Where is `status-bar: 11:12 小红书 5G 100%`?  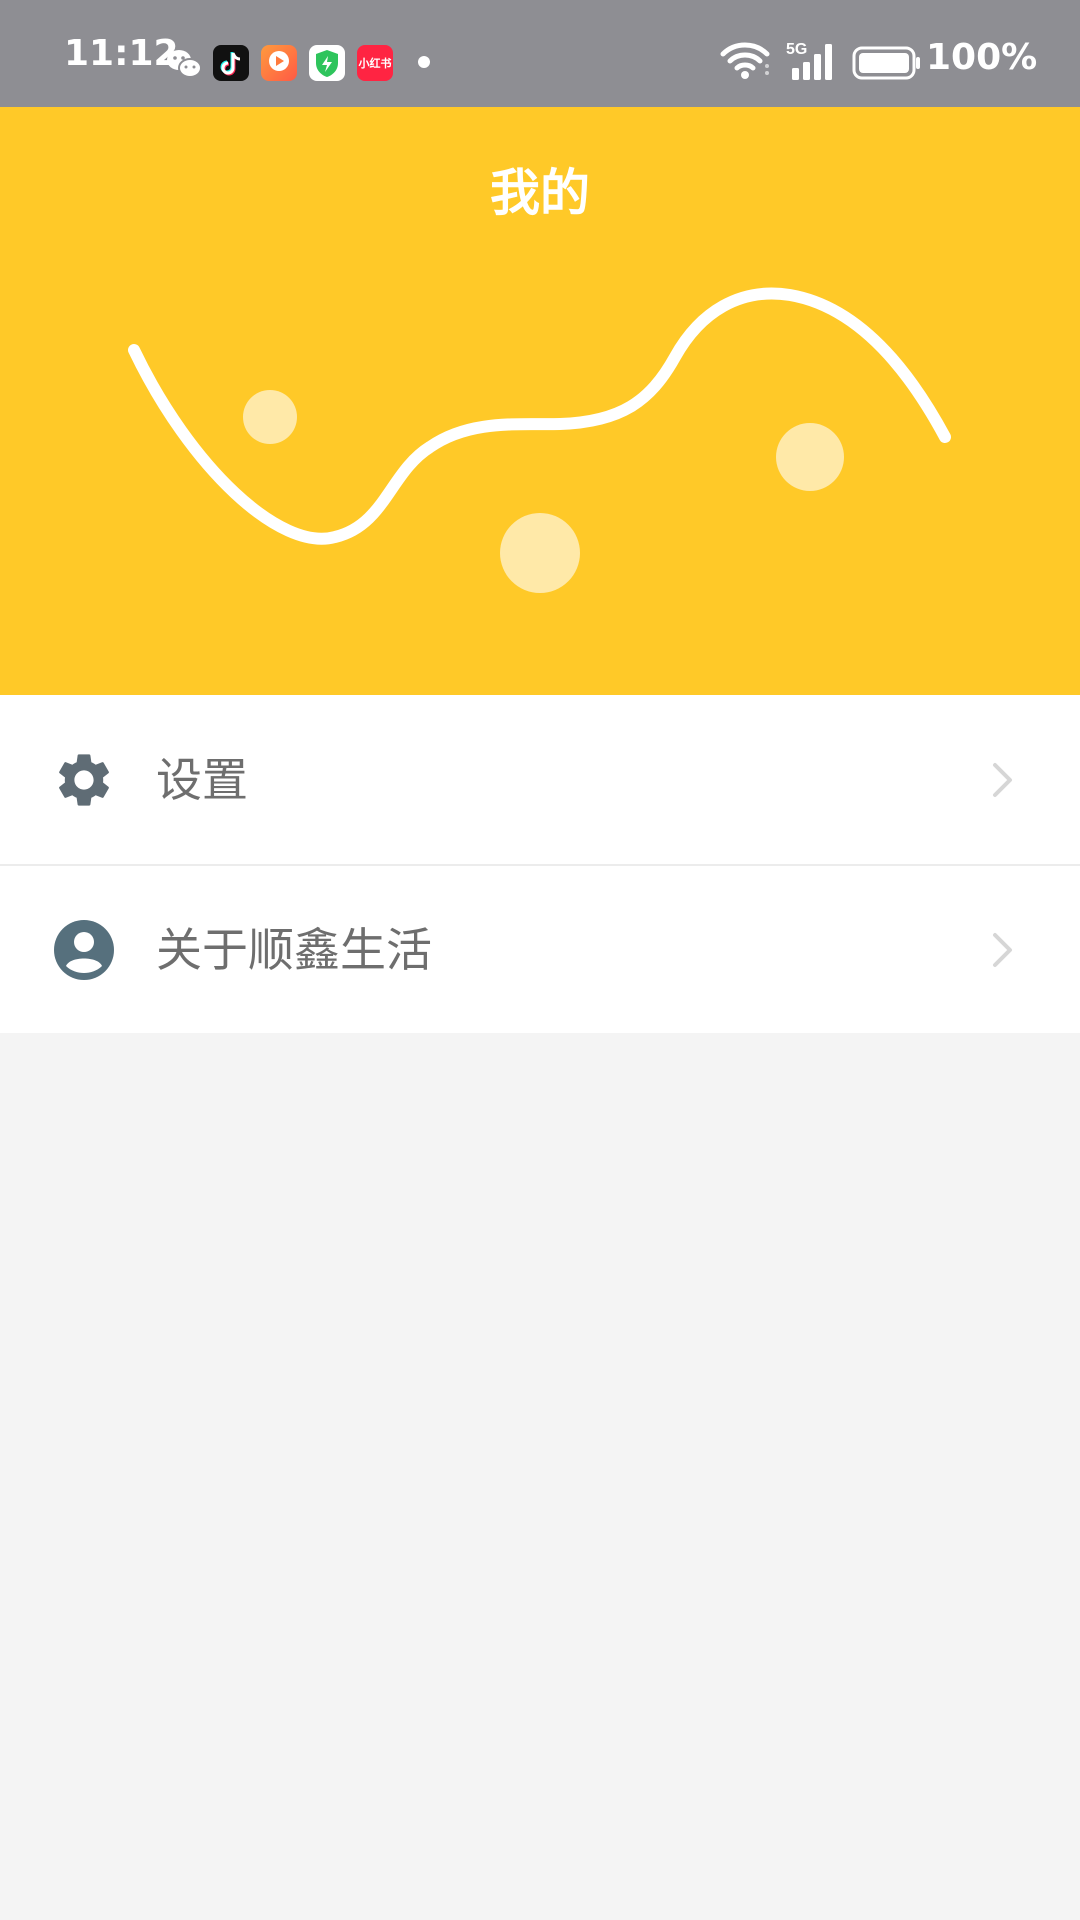 status-bar: 11:12 小红书 5G 100% is located at coordinates (540, 53).